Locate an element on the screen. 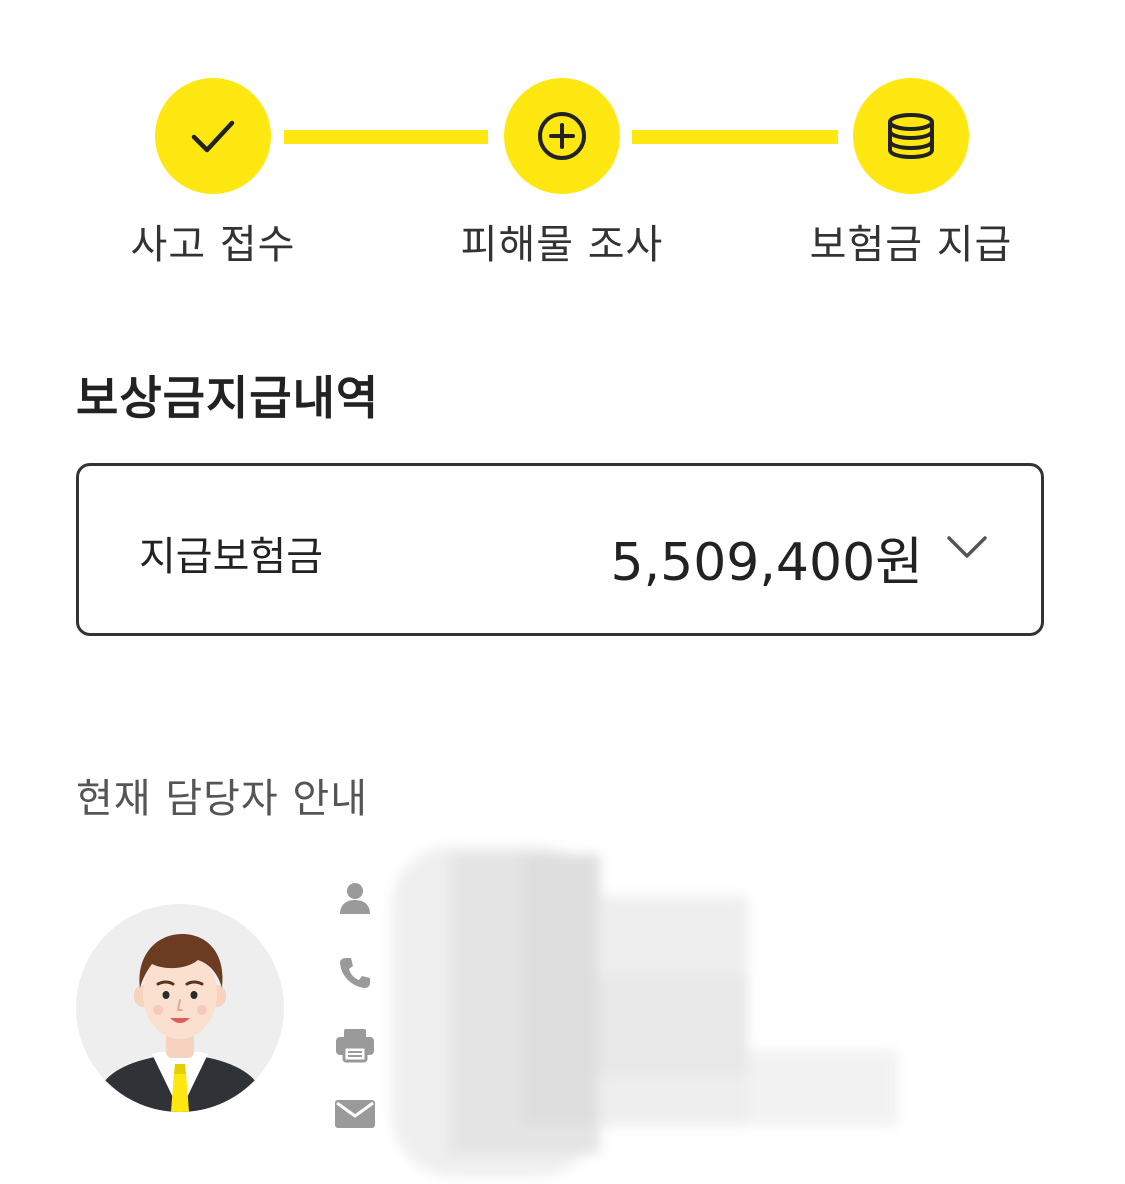  manager-fax-row is located at coordinates (355, 1045).